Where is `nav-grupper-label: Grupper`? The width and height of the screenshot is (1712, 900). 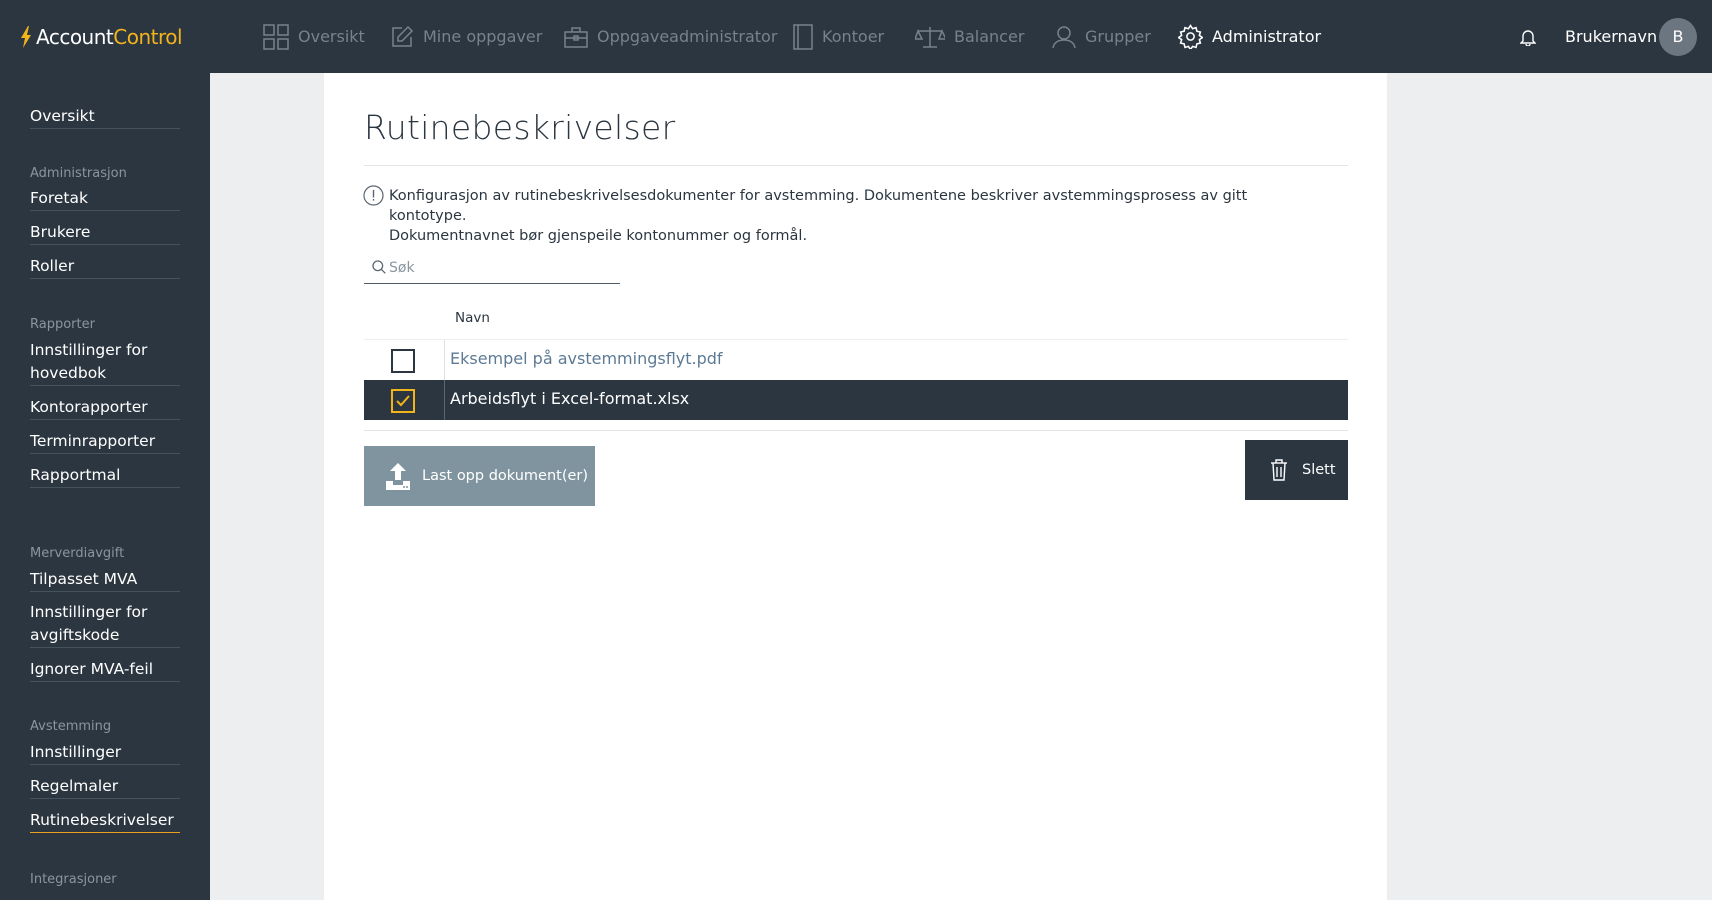 nav-grupper-label: Grupper is located at coordinates (1118, 36).